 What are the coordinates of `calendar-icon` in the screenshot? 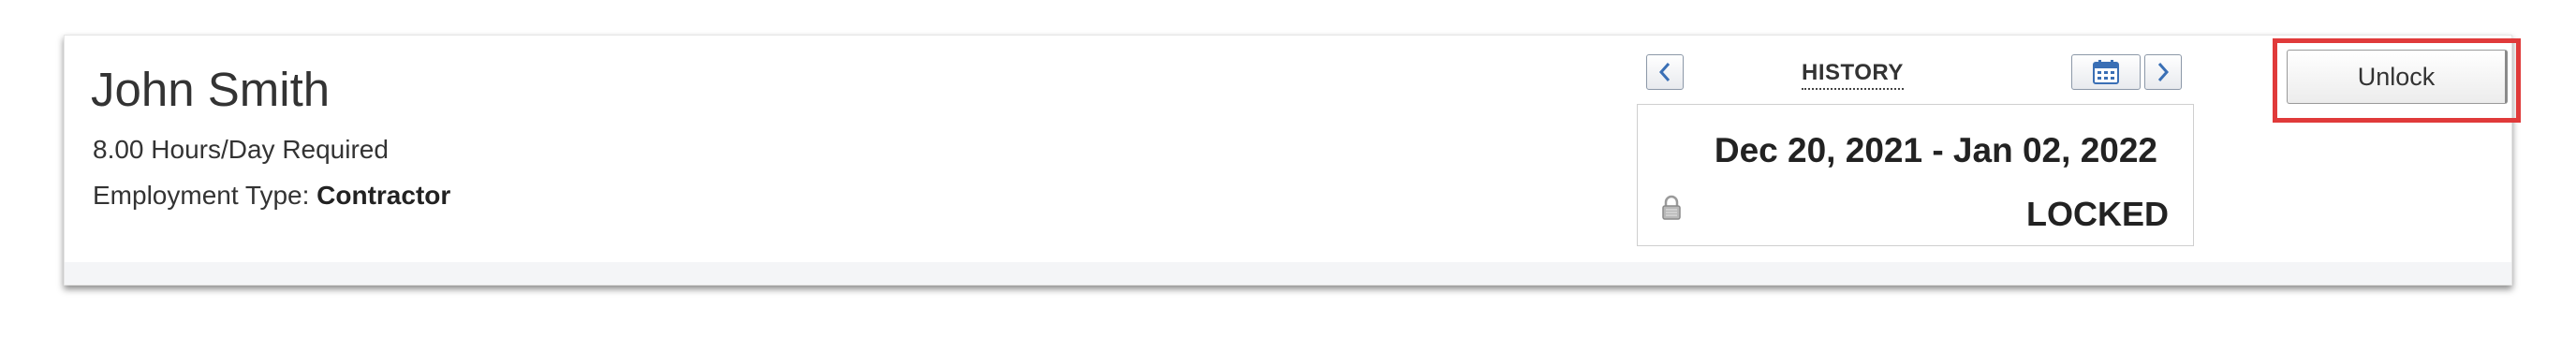 It's located at (2106, 72).